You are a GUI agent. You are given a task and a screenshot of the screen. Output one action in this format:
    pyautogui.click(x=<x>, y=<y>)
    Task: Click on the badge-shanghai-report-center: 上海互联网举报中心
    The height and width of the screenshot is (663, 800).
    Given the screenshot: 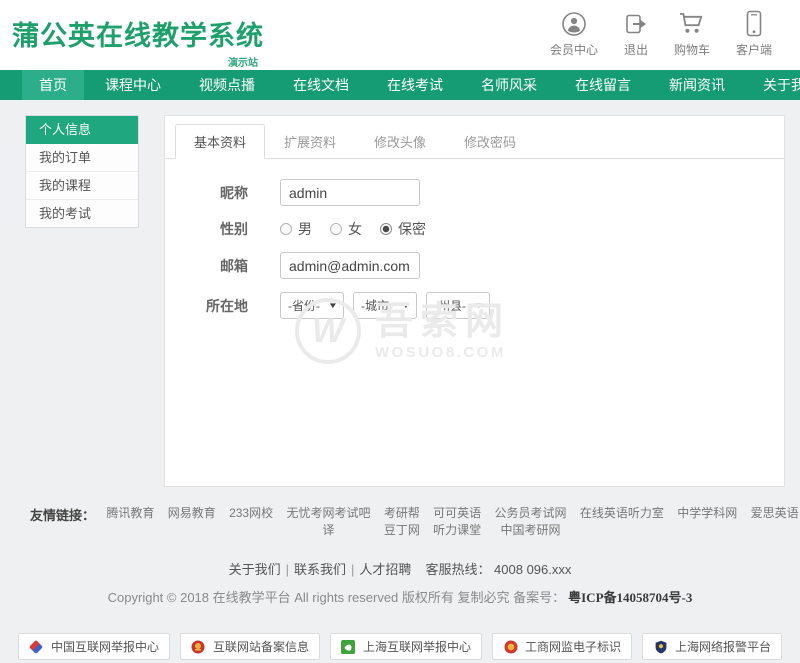 What is the action you would take?
    pyautogui.click(x=405, y=646)
    